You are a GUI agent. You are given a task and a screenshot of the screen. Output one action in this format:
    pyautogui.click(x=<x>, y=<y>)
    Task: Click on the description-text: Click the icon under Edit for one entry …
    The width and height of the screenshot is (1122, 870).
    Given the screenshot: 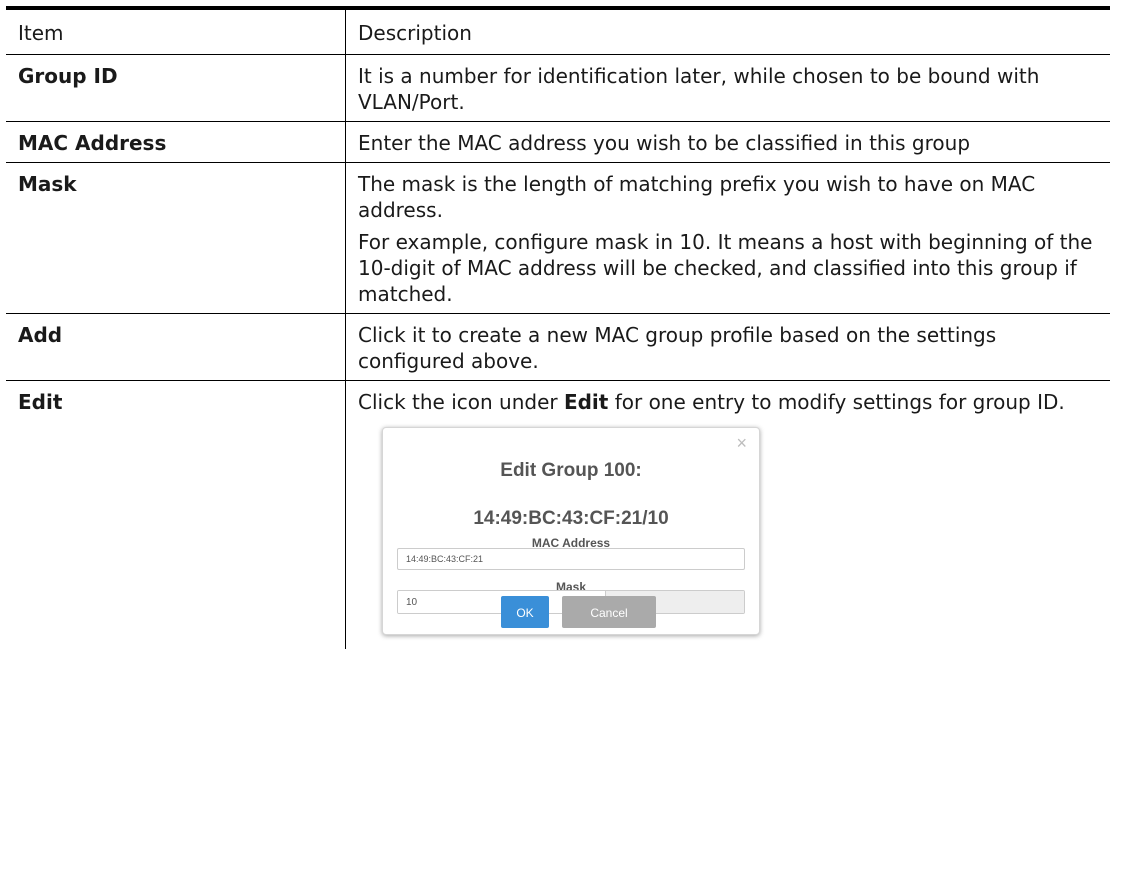 What is the action you would take?
    pyautogui.click(x=729, y=402)
    